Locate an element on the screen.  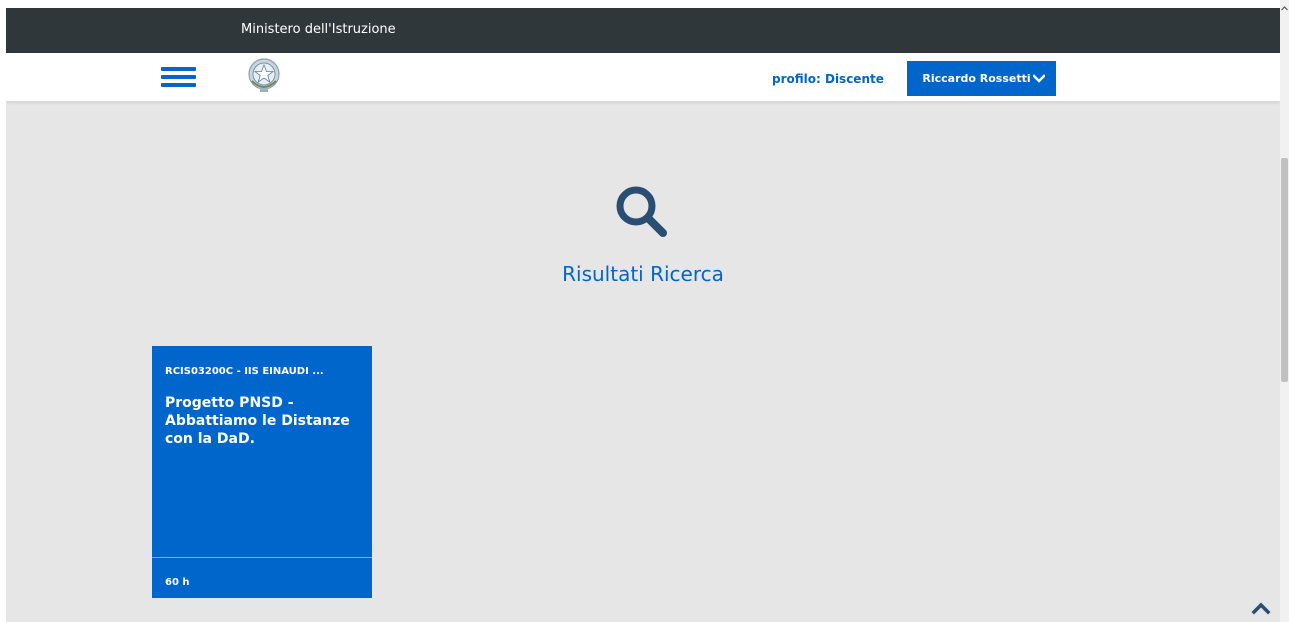
site-header: profilo: Discente Riccardo Rossetti is located at coordinates (643, 77).